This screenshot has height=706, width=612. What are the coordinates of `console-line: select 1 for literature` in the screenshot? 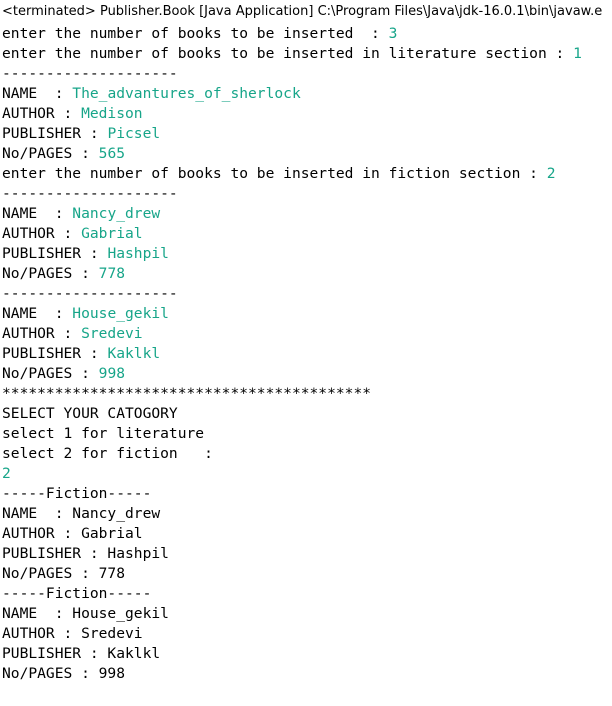 It's located at (306, 434).